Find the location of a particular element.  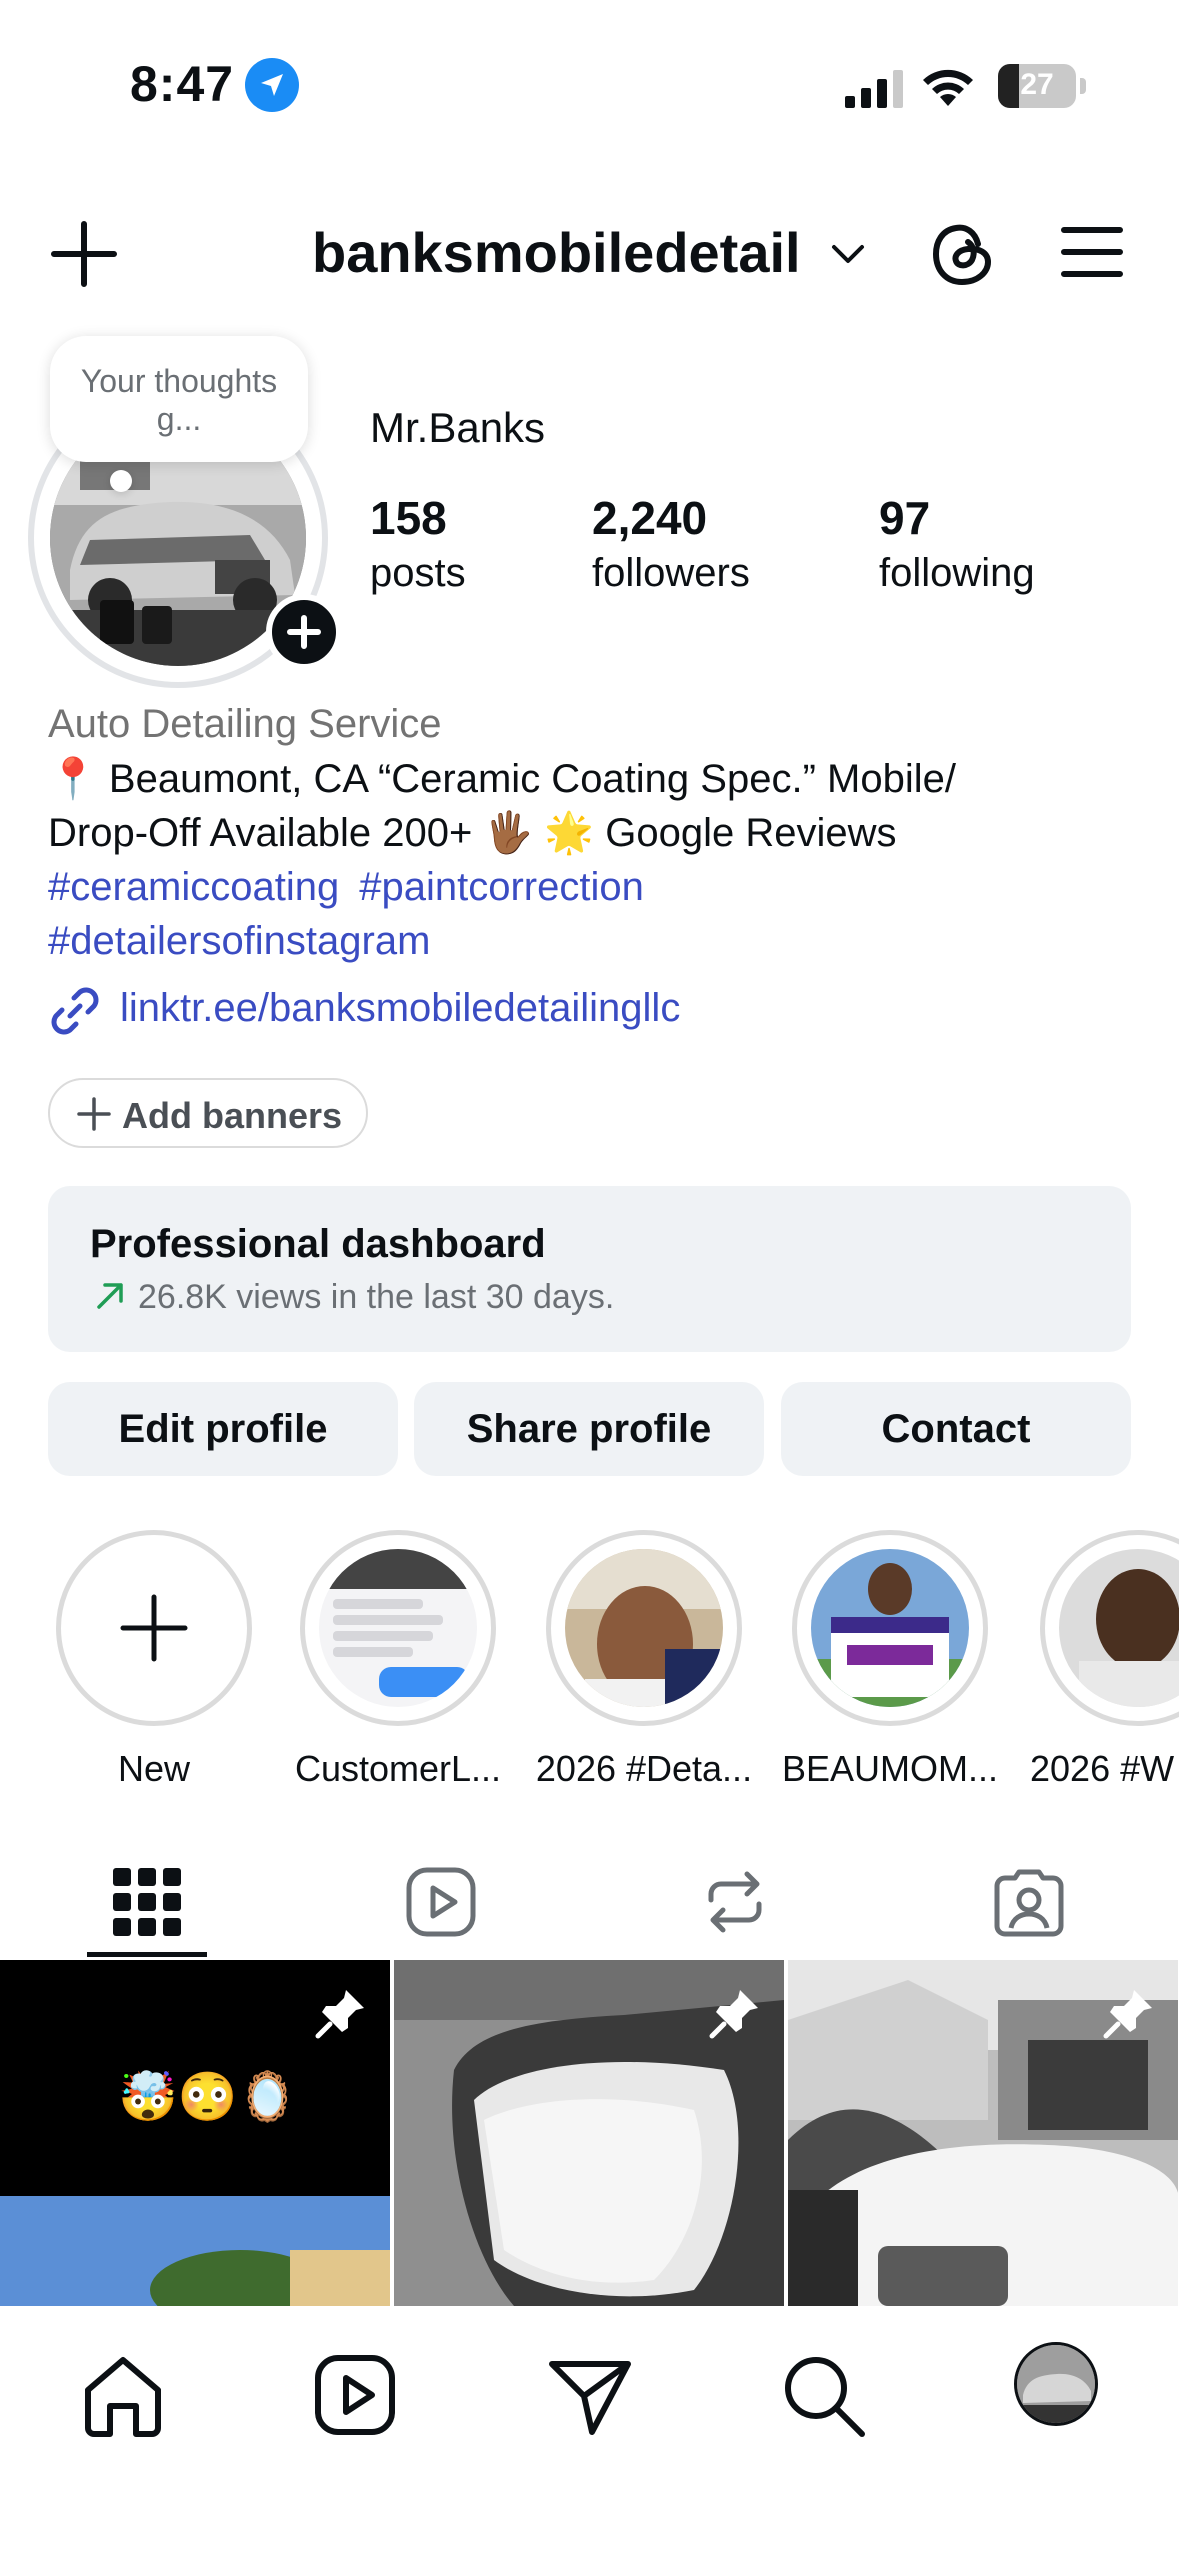

repost-icon is located at coordinates (735, 1902).